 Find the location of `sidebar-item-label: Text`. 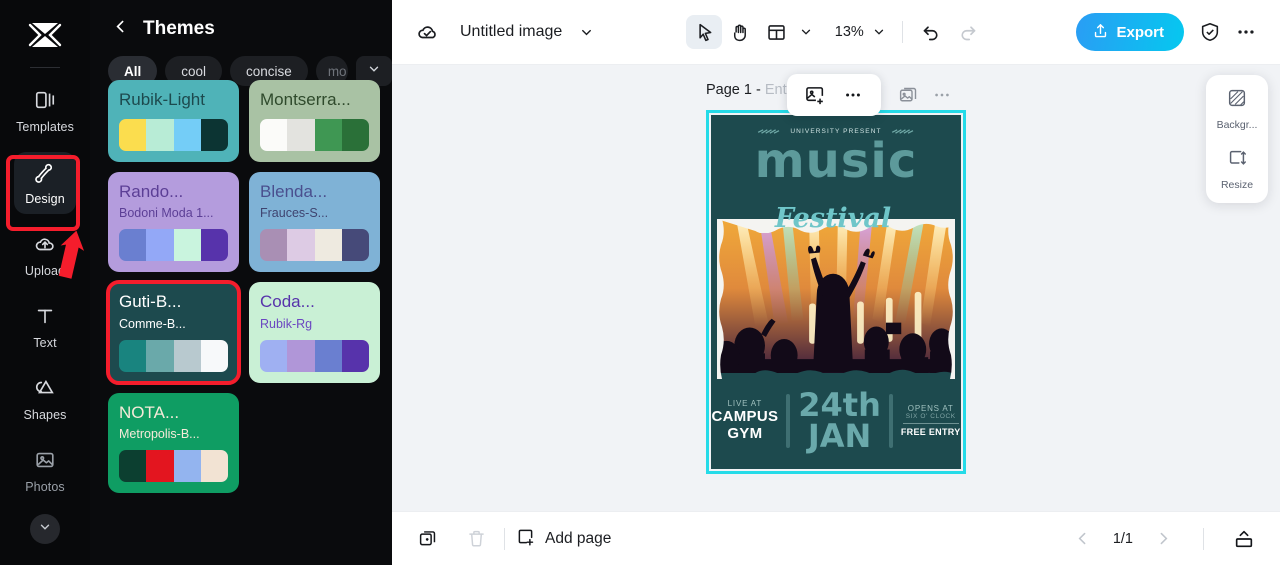

sidebar-item-label: Text is located at coordinates (45, 342).